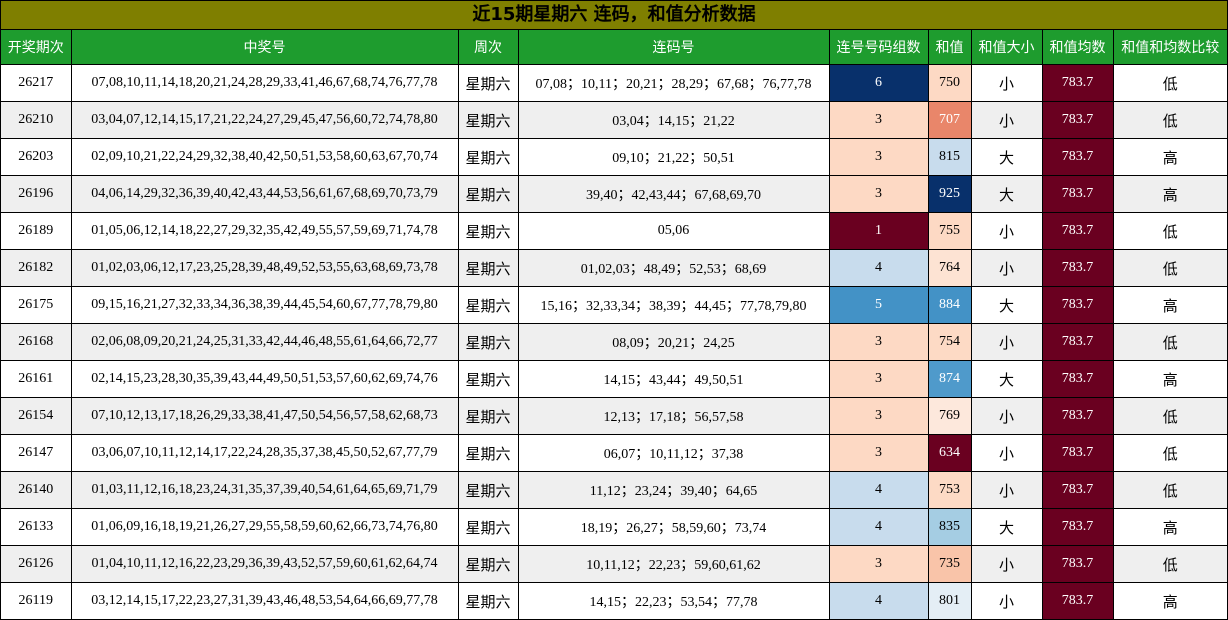 The height and width of the screenshot is (620, 1228). What do you see at coordinates (949, 83) in the screenshot?
I see `sum-cell: 750` at bounding box center [949, 83].